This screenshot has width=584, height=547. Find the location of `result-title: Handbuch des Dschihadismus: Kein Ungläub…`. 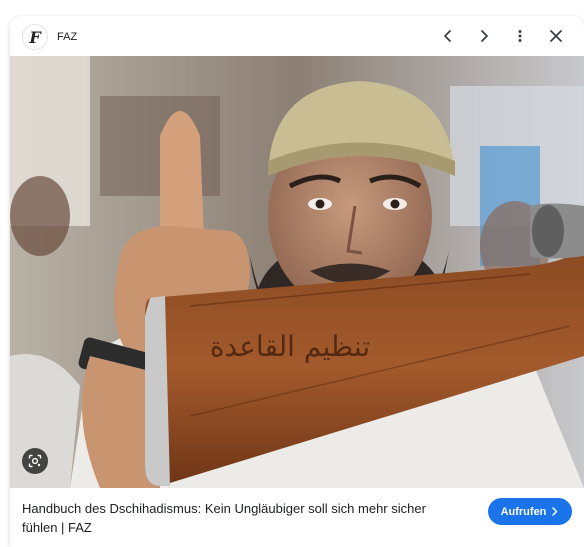

result-title: Handbuch des Dschihadismus: Kein Ungläub… is located at coordinates (242, 518).